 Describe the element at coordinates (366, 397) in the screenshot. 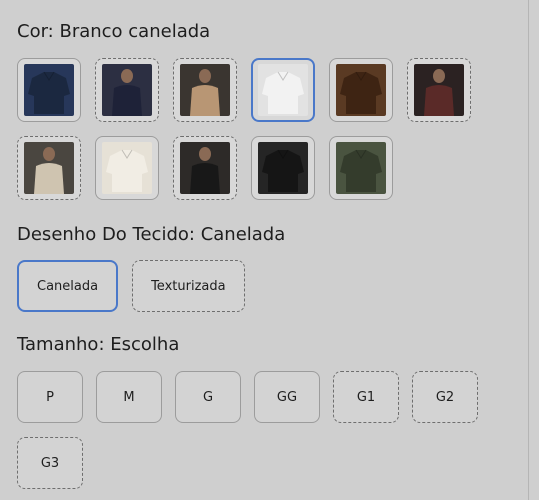

I see `size-option-g1: G1` at that location.